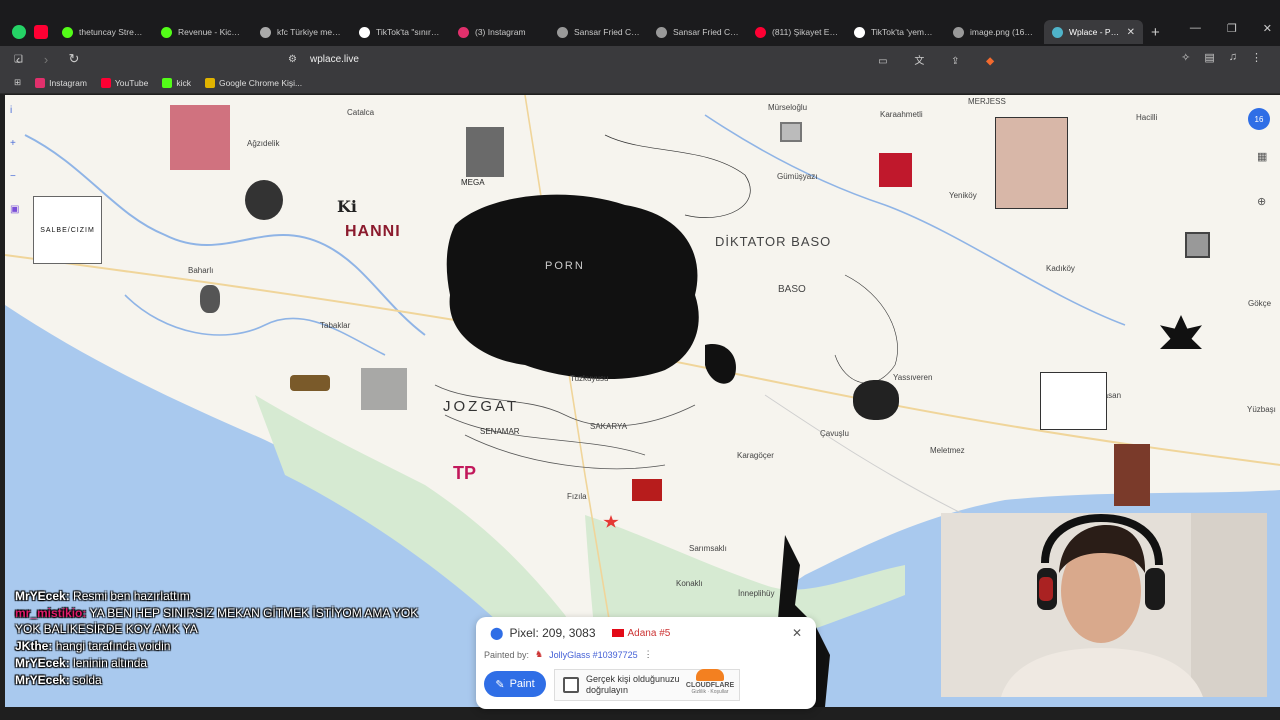 The width and height of the screenshot is (1280, 720). I want to click on art-portrait-face, so click(1031, 163).